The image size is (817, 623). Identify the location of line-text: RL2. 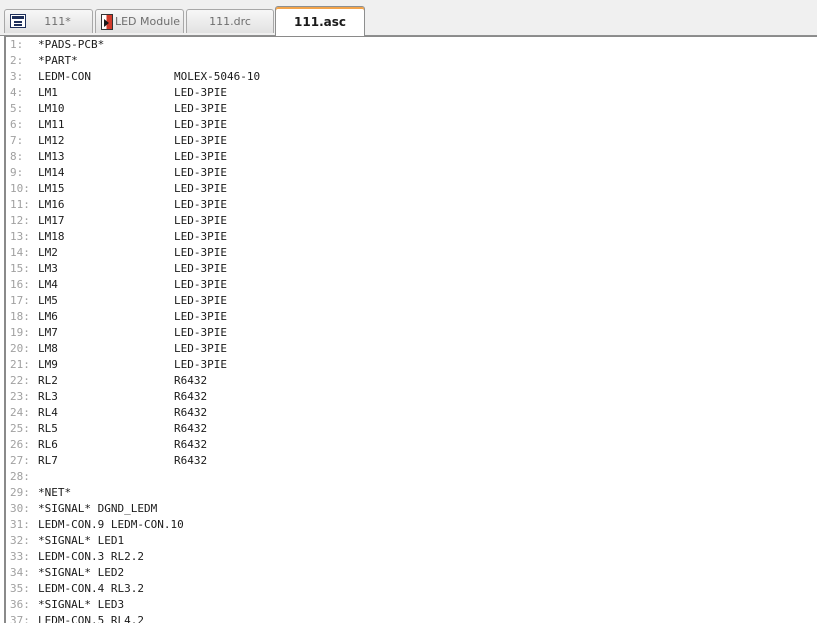
(48, 380).